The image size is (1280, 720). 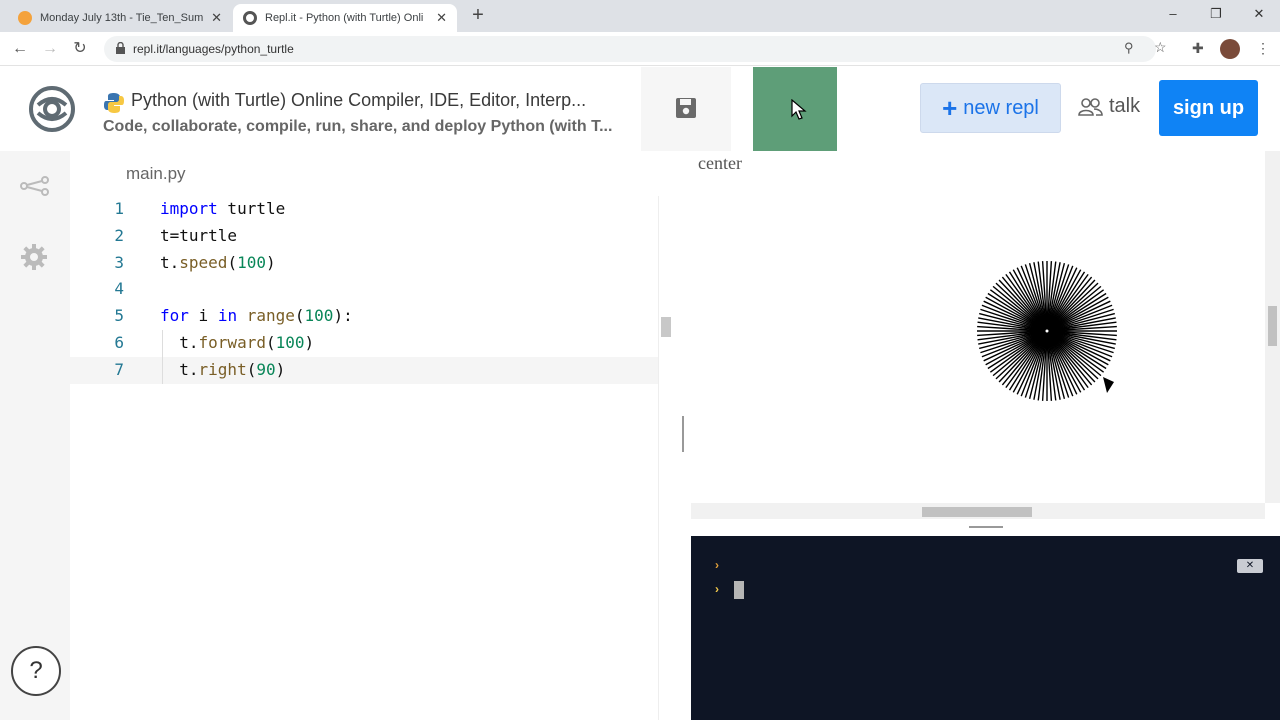 I want to click on share-icon, so click(x=35, y=186).